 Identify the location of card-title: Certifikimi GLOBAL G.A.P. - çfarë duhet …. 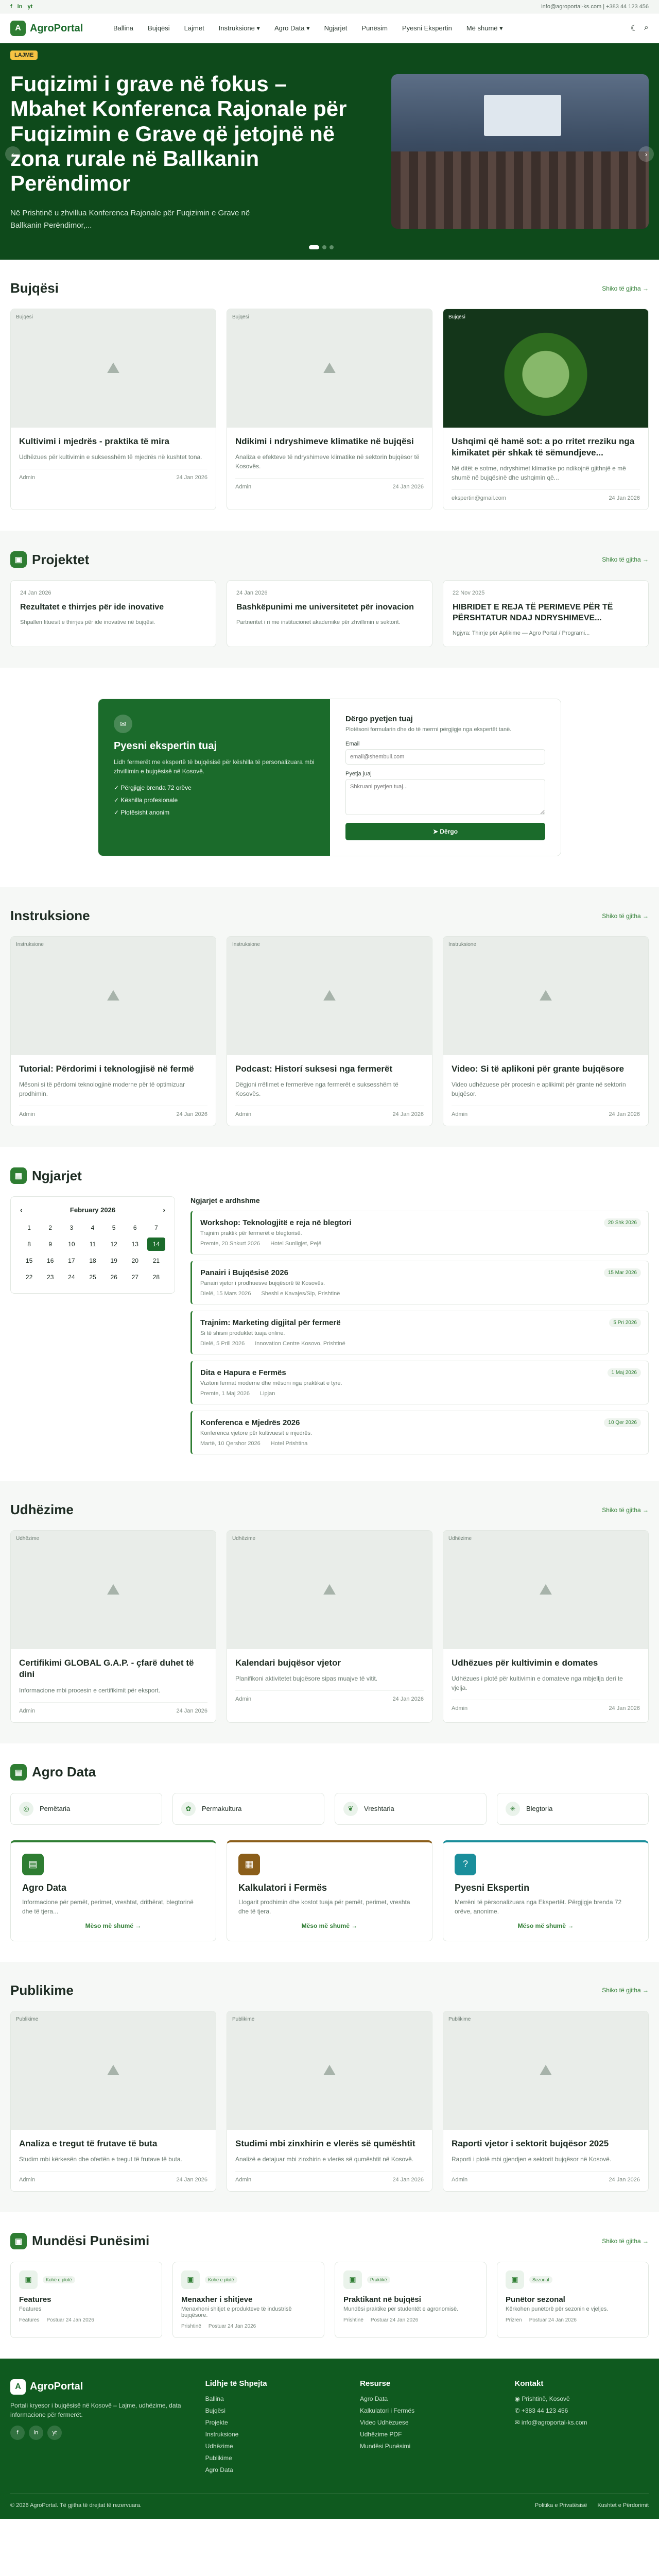
(113, 1669).